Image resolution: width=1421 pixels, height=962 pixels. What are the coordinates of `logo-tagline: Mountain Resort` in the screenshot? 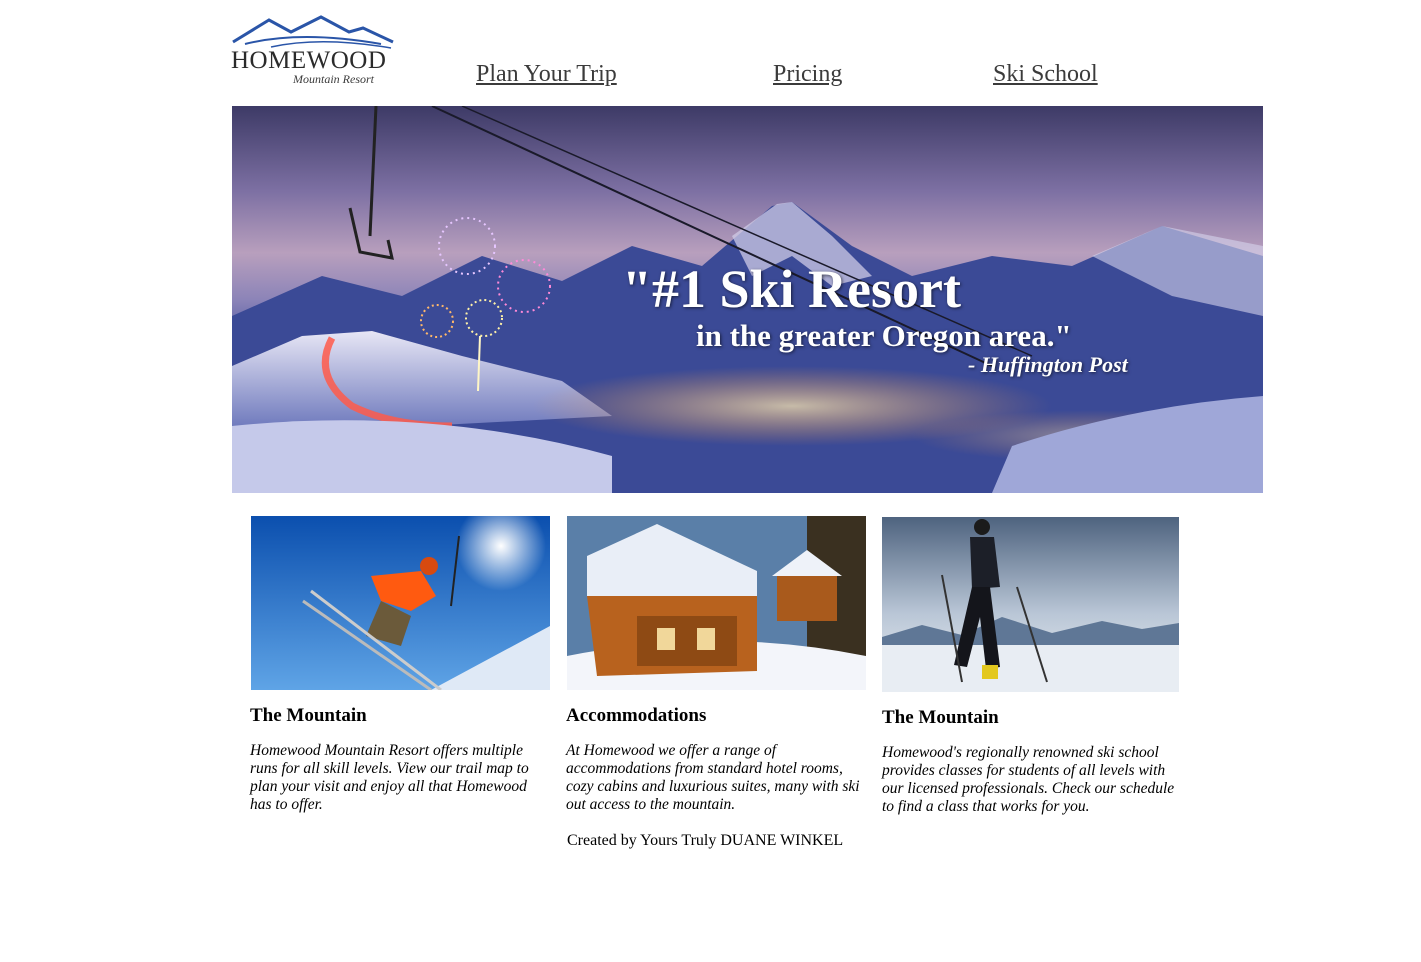 It's located at (333, 79).